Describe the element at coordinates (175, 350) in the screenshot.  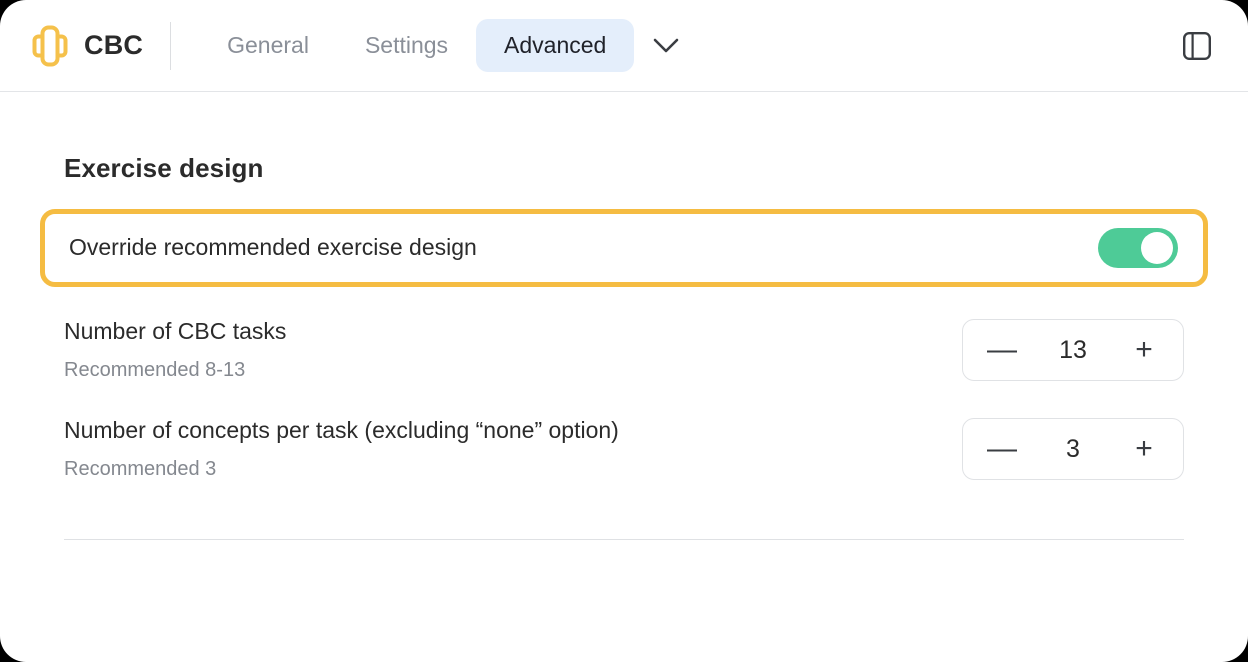
I see `setting-texts: Number of CBC tasks Recommended 8-13` at that location.